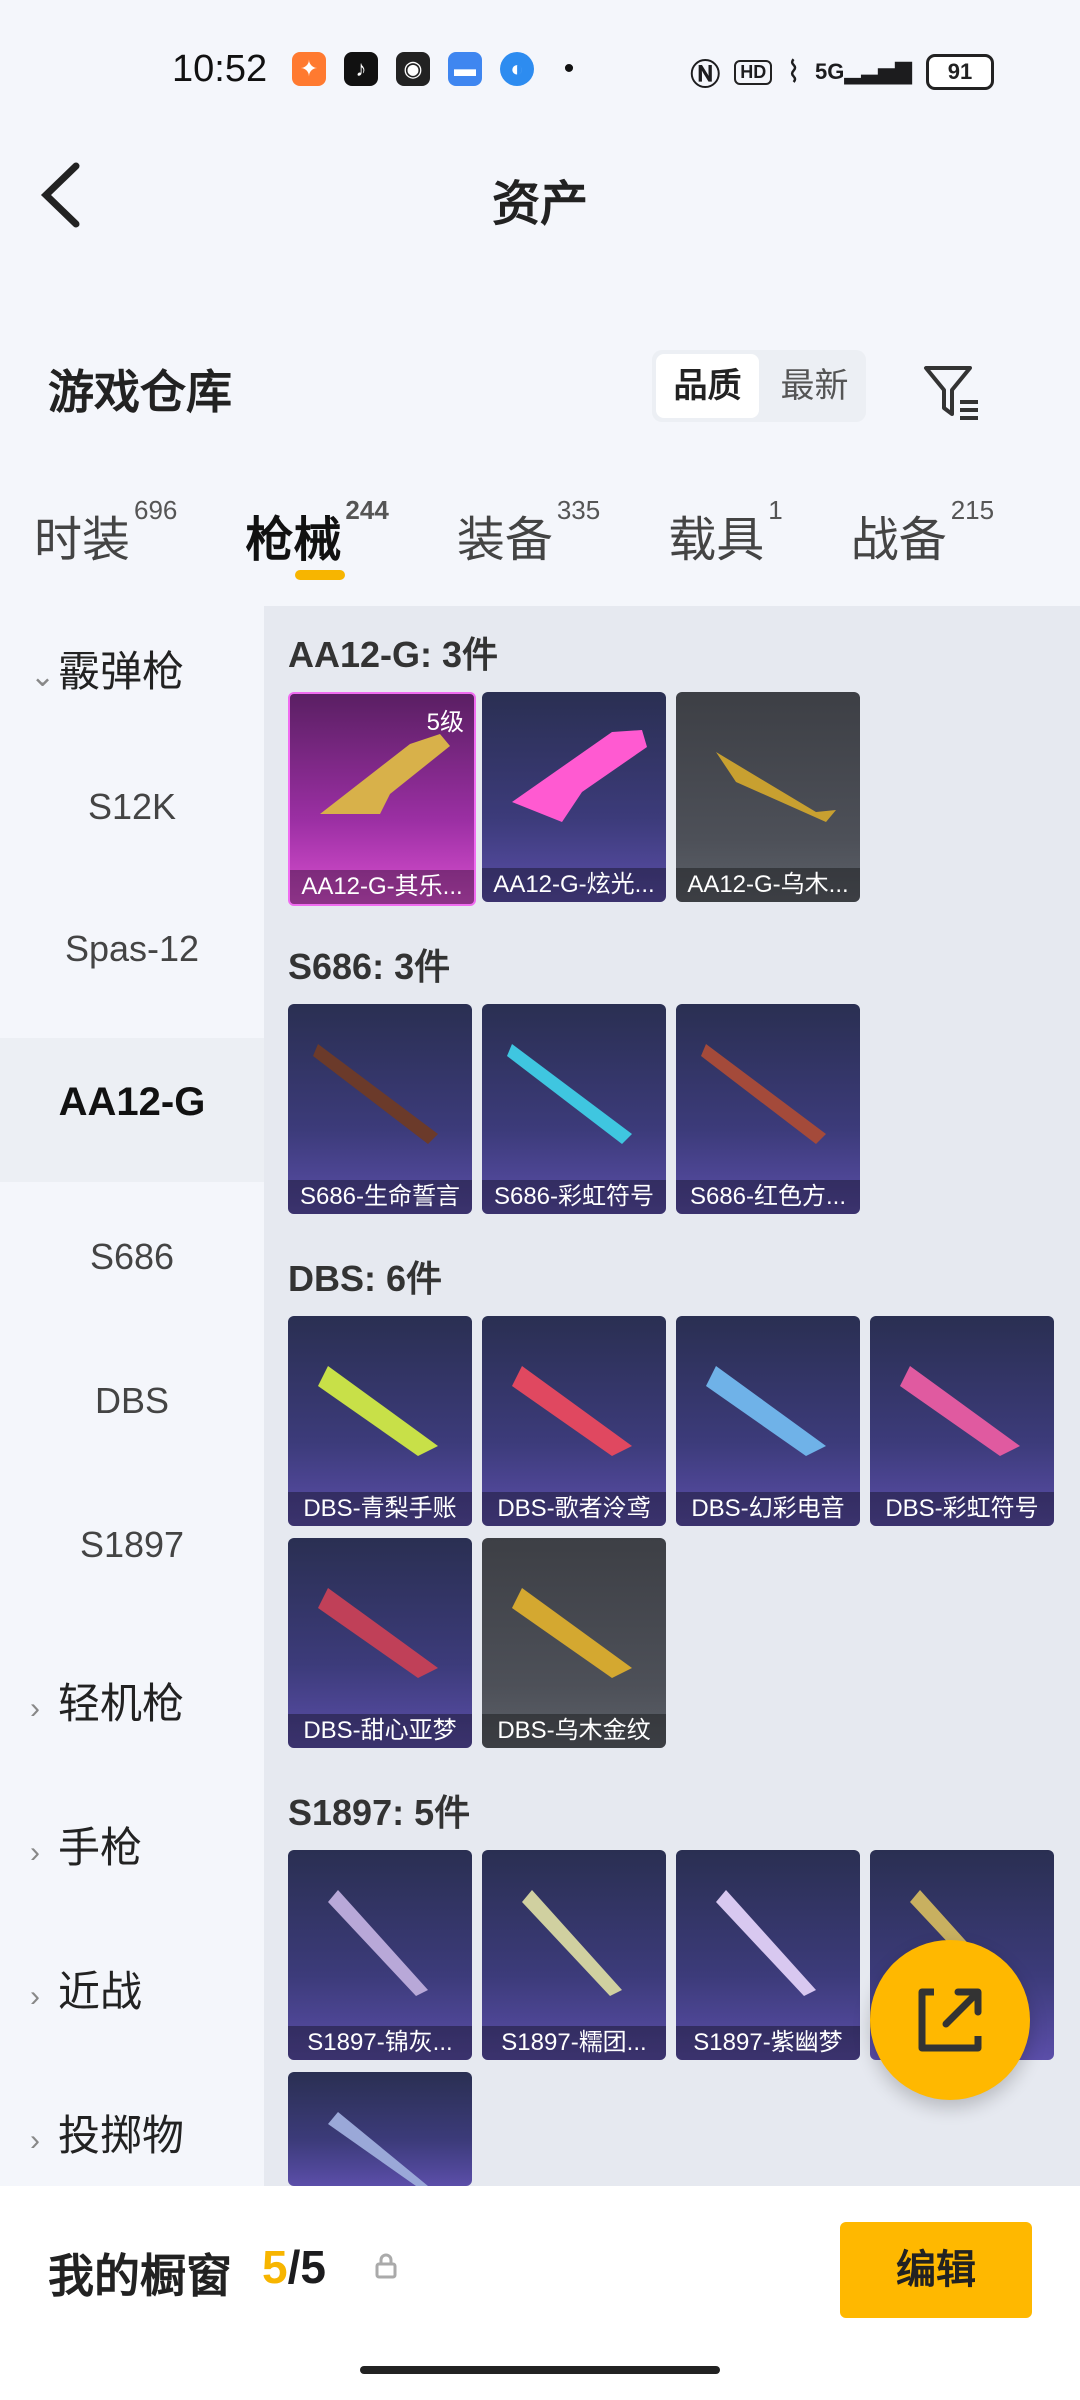  Describe the element at coordinates (365, 1278) in the screenshot. I see `group-title-dbs: DBS: 6件` at that location.